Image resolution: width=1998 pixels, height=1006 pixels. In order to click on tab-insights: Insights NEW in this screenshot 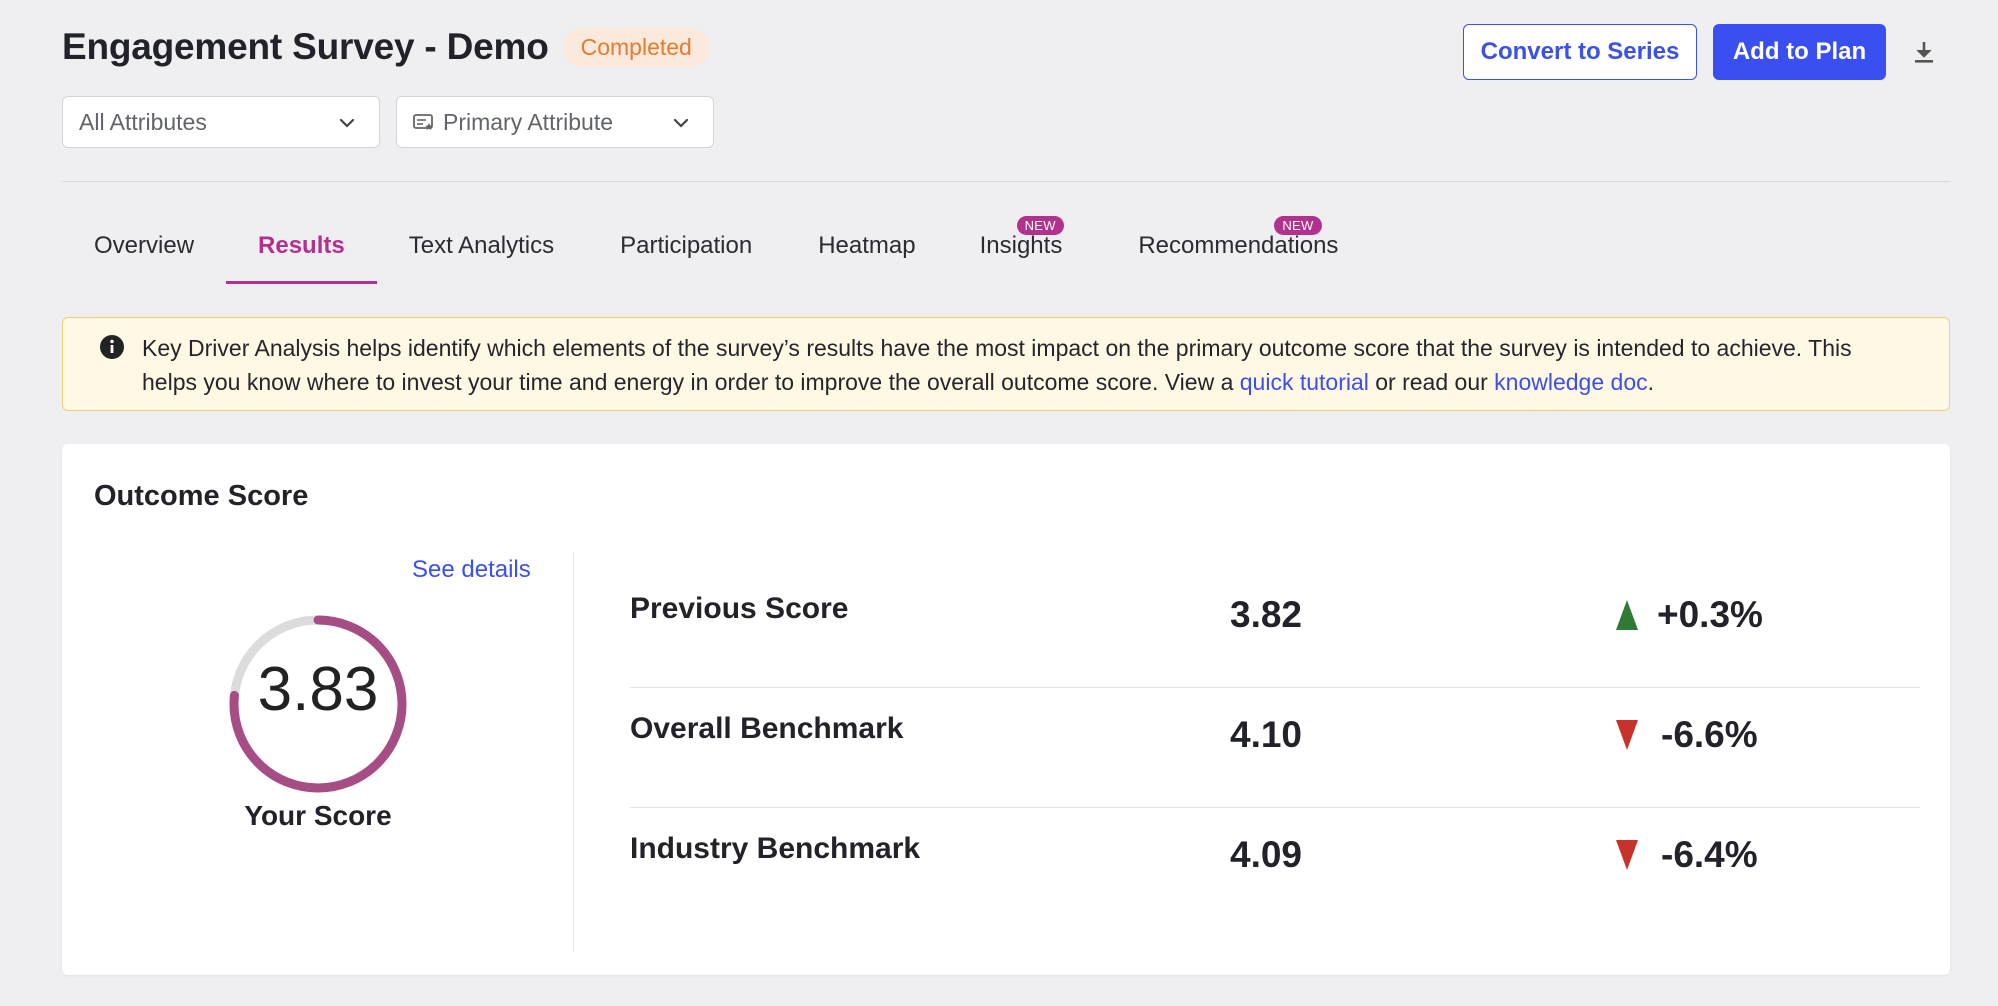, I will do `click(1021, 248)`.